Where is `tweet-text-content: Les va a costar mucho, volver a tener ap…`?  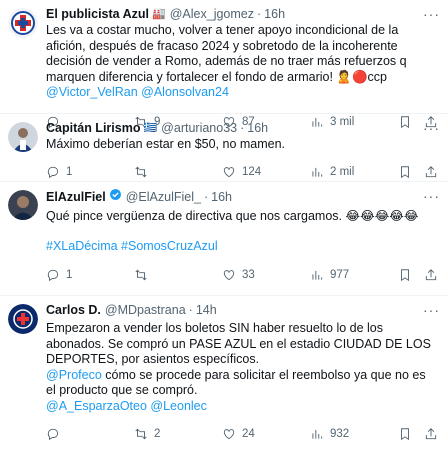 tweet-text-content: Les va a costar mucho, volver a tener ap… is located at coordinates (226, 53).